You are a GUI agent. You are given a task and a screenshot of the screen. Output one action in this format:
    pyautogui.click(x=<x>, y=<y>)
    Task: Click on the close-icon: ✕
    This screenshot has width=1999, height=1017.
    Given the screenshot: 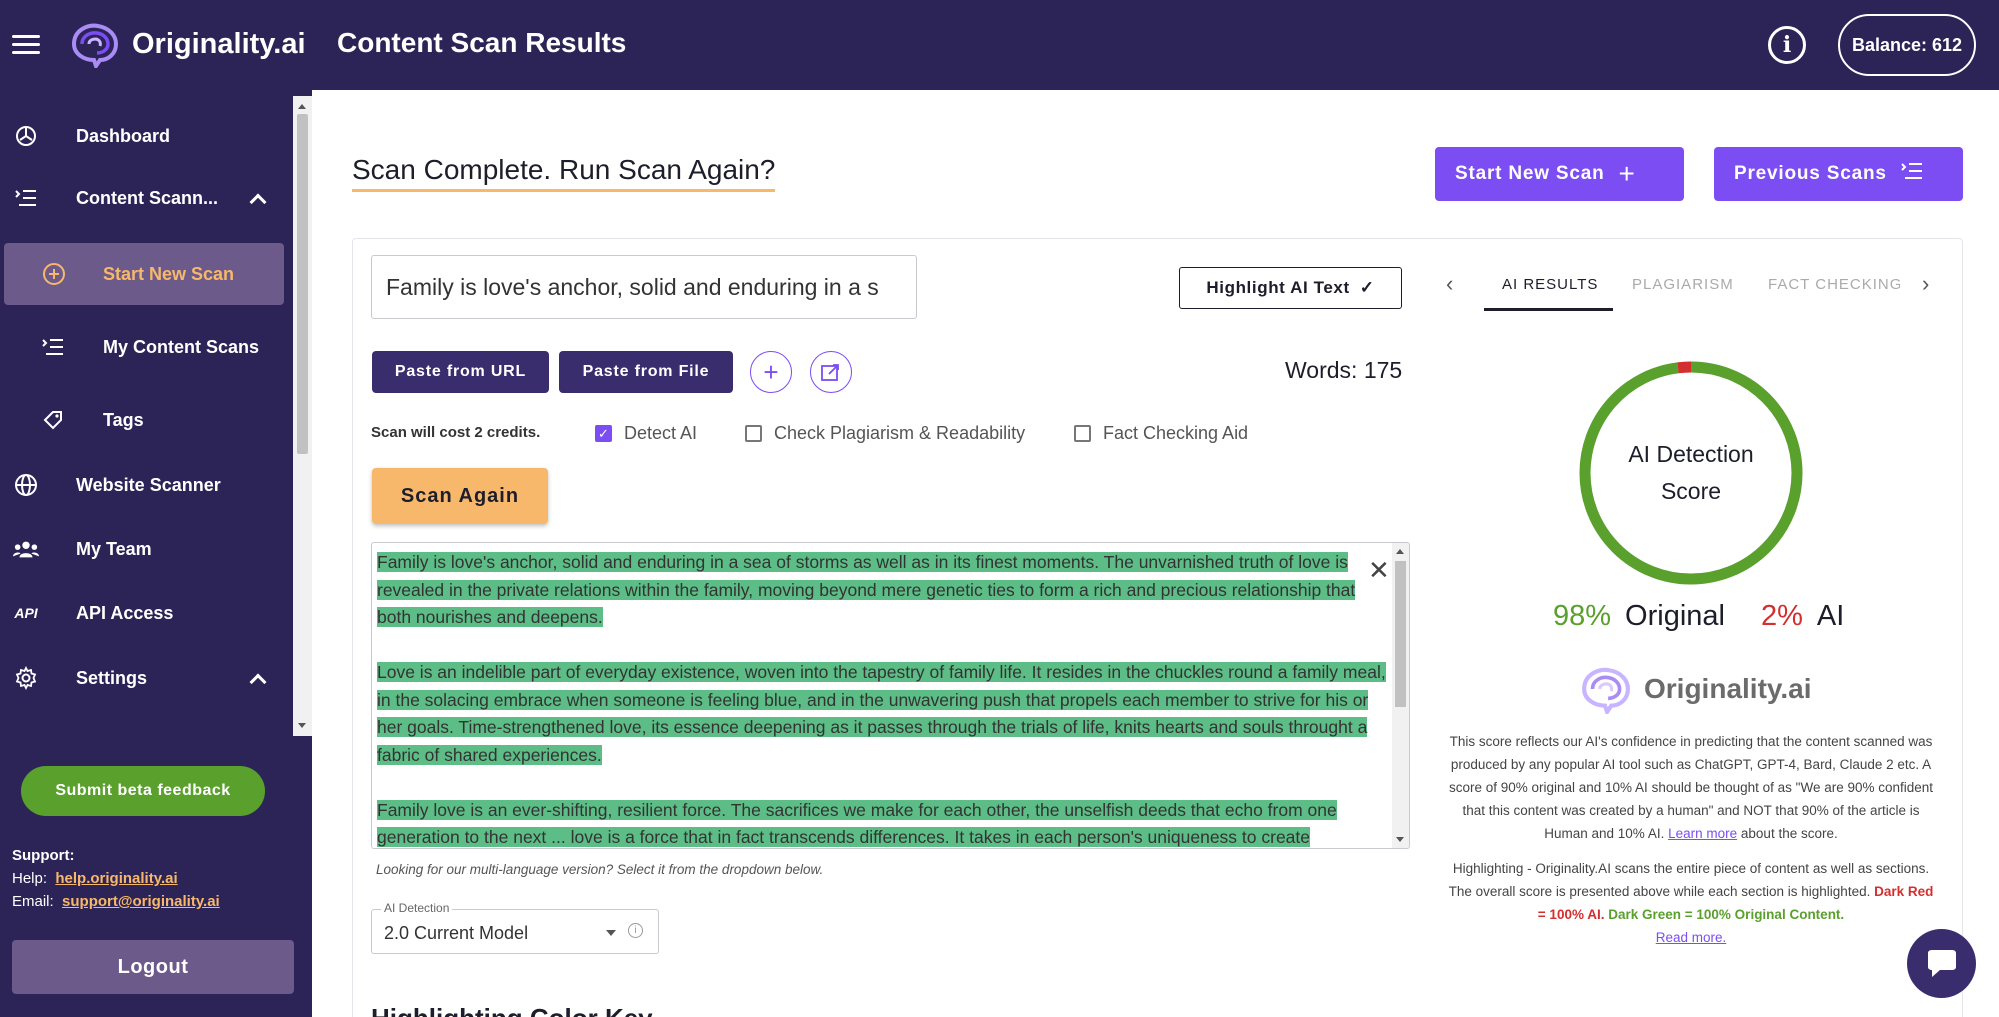 What is the action you would take?
    pyautogui.click(x=1379, y=570)
    